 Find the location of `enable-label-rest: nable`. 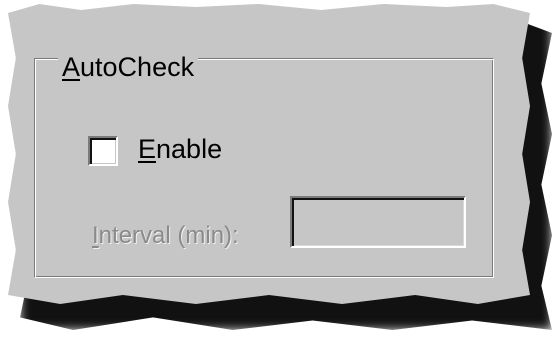

enable-label-rest: nable is located at coordinates (189, 149).